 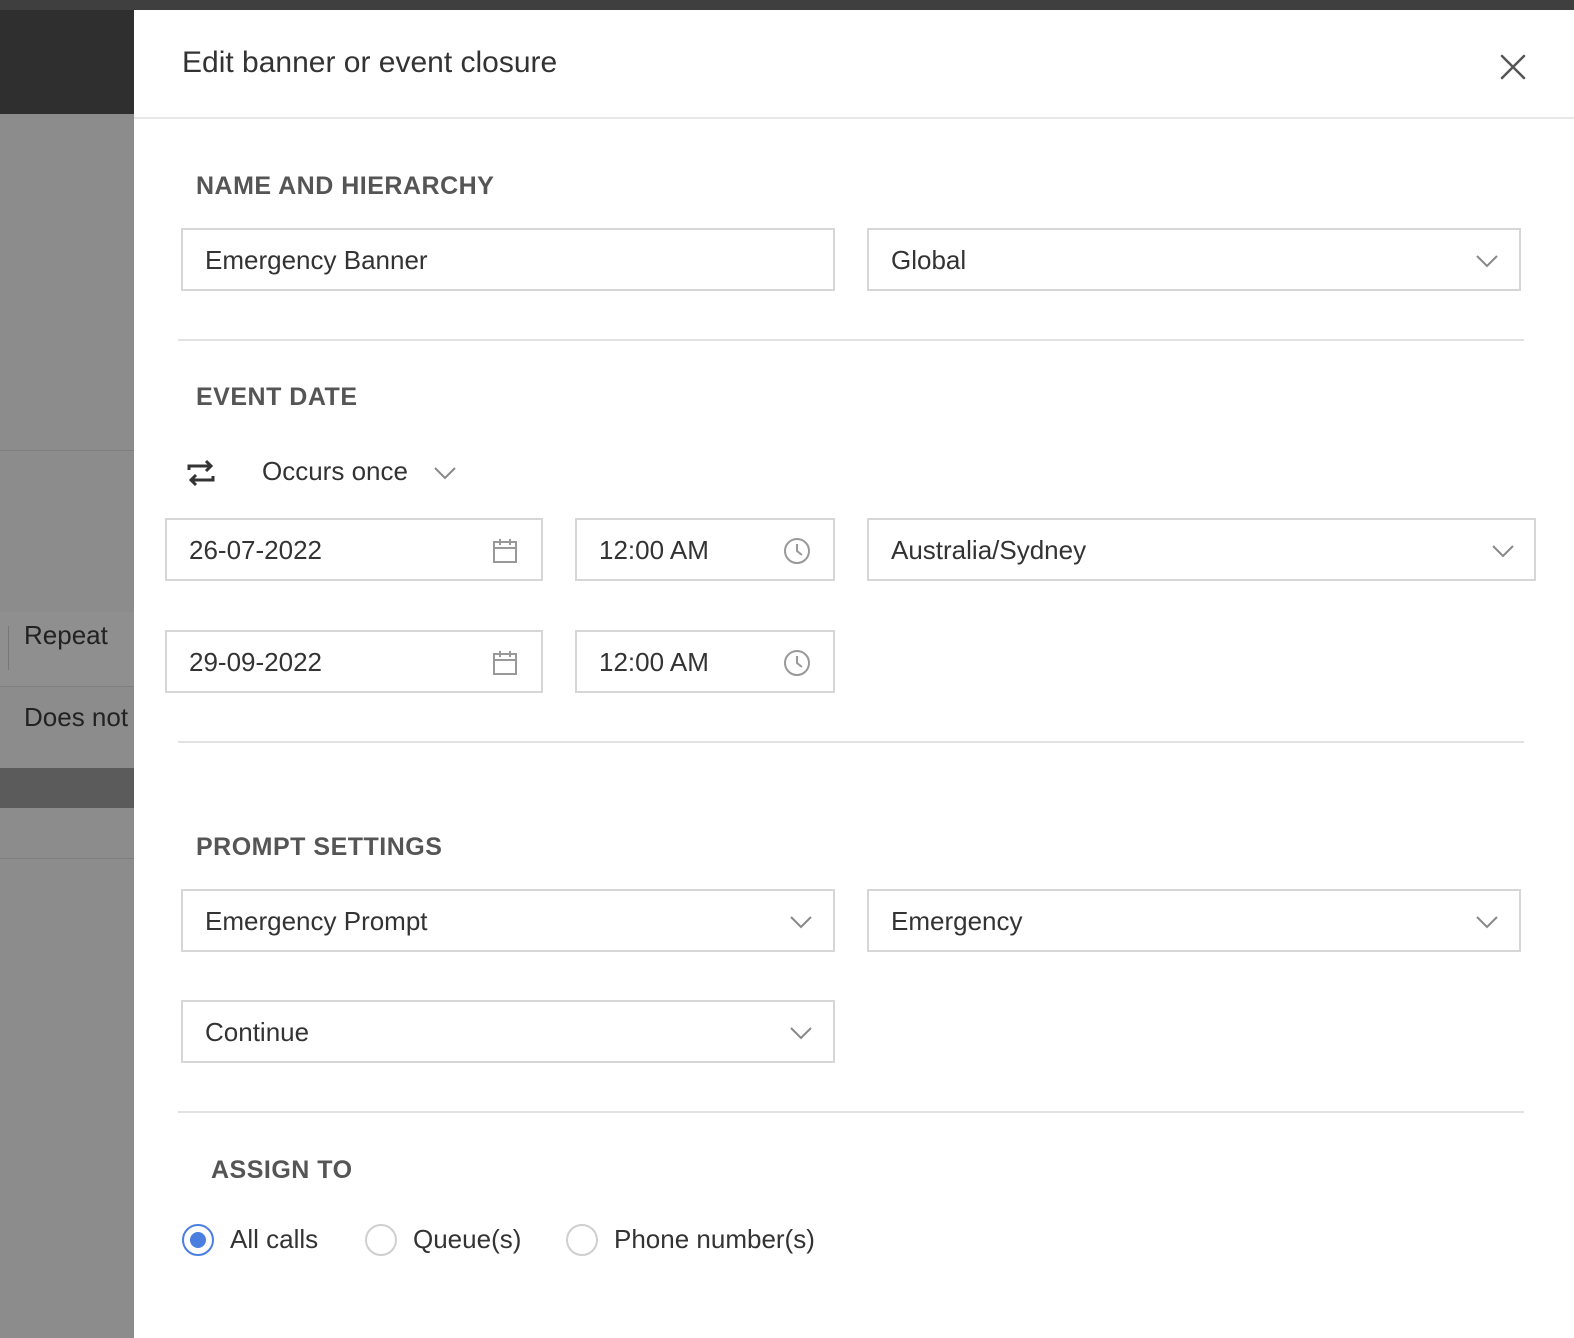 I want to click on recurrence-select: Occurs once, so click(x=334, y=474).